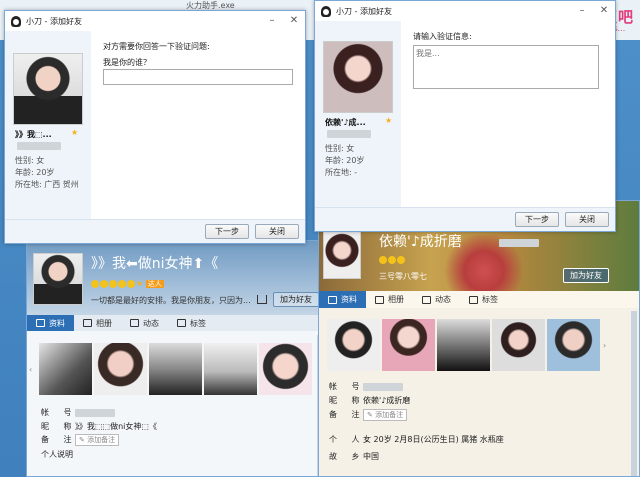 The image size is (640, 477). What do you see at coordinates (370, 400) in the screenshot?
I see `profile-2-nickname-row: 昵 称:依赖'♪成折磨` at bounding box center [370, 400].